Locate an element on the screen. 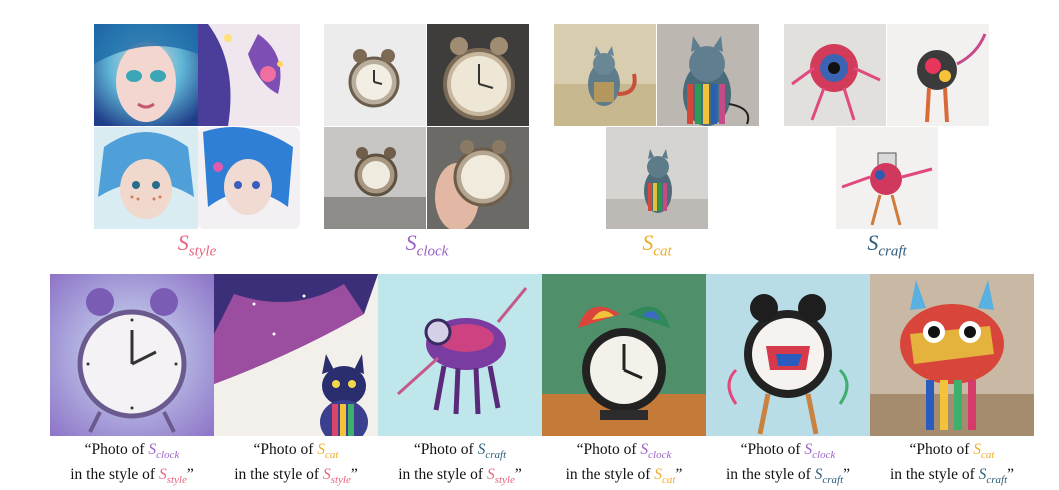 The height and width of the screenshot is (490, 1059). result-image-craft-in-style is located at coordinates (460, 355).